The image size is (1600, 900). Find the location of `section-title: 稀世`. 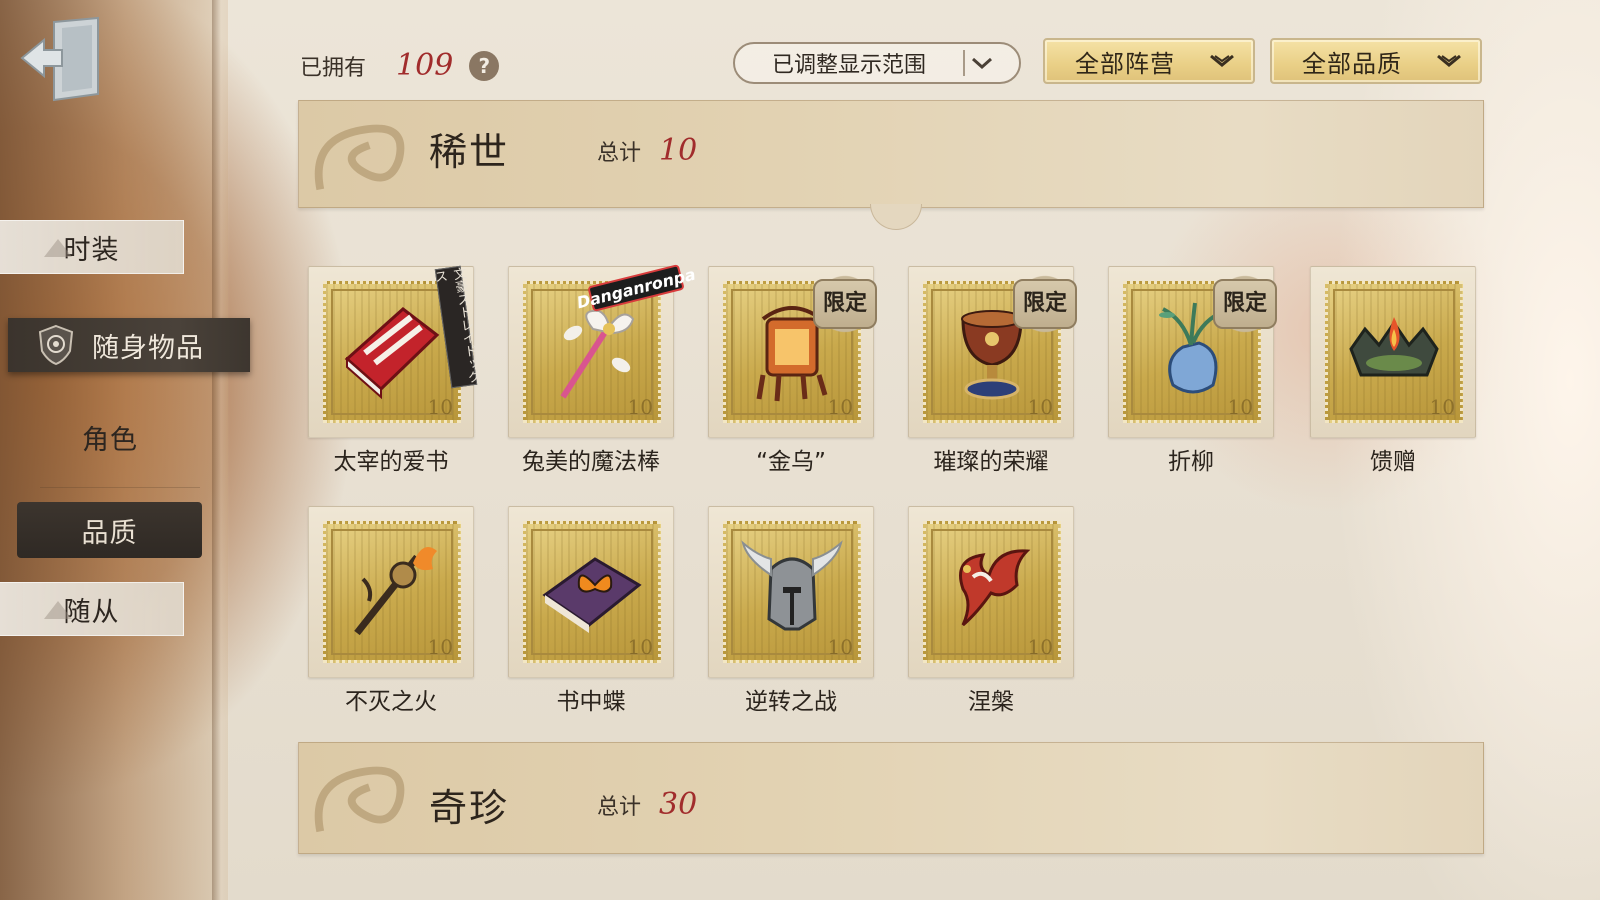

section-title: 稀世 is located at coordinates (469, 152).